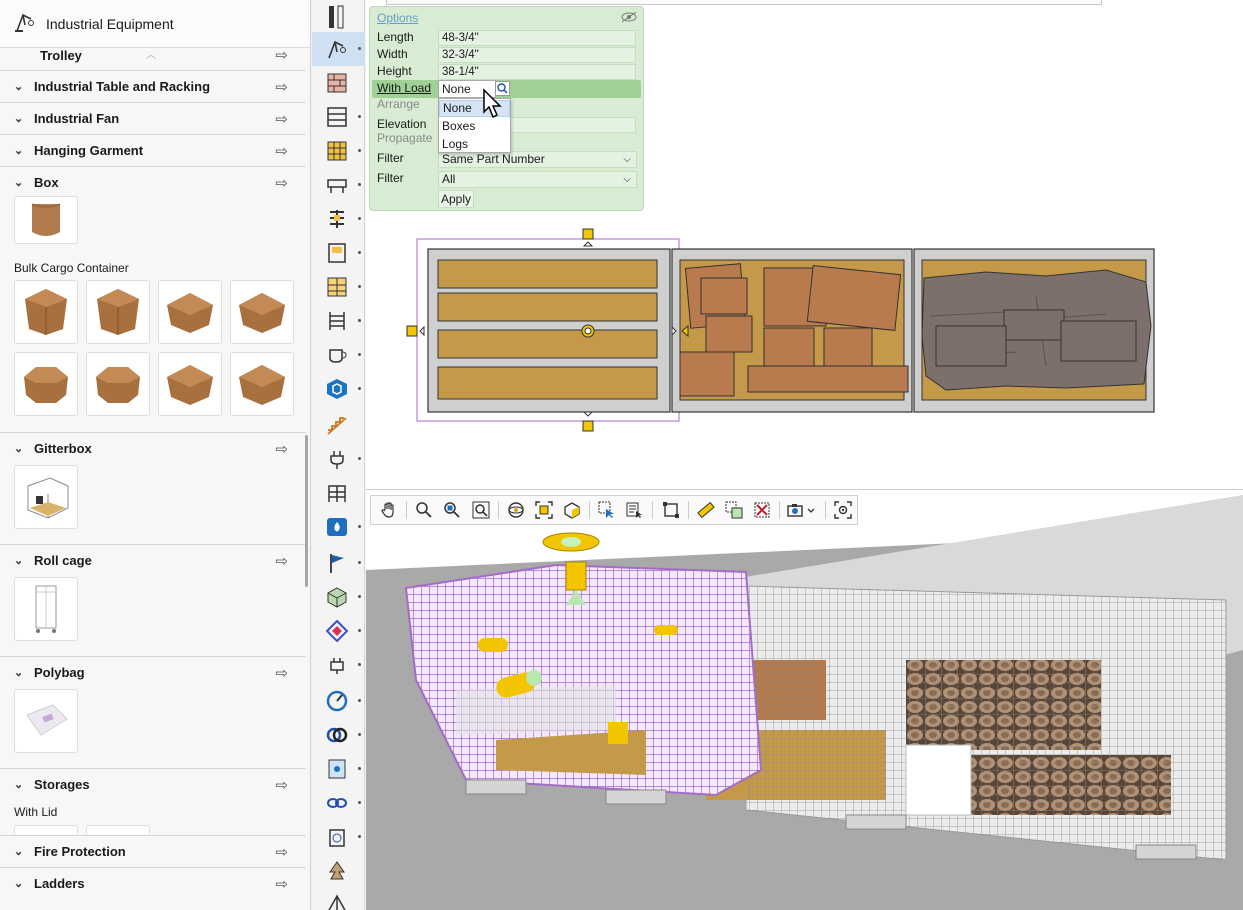  I want to click on measure-box-icon, so click(670, 510).